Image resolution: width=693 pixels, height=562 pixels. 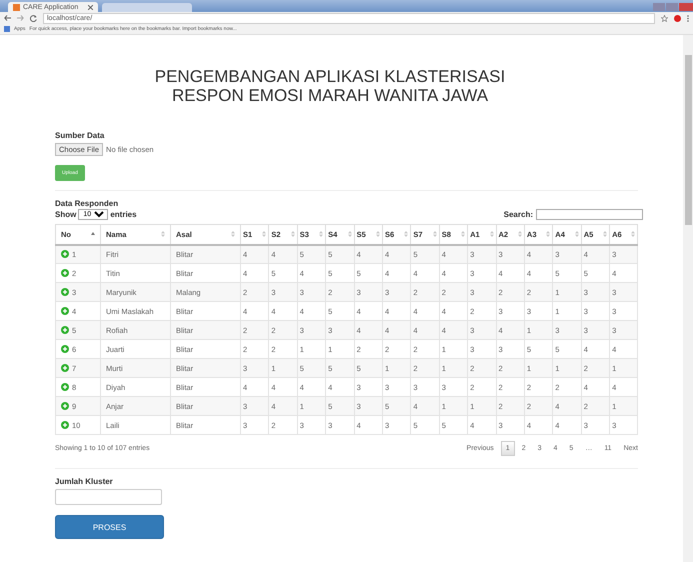 What do you see at coordinates (518, 214) in the screenshot?
I see `search-label: Search:` at bounding box center [518, 214].